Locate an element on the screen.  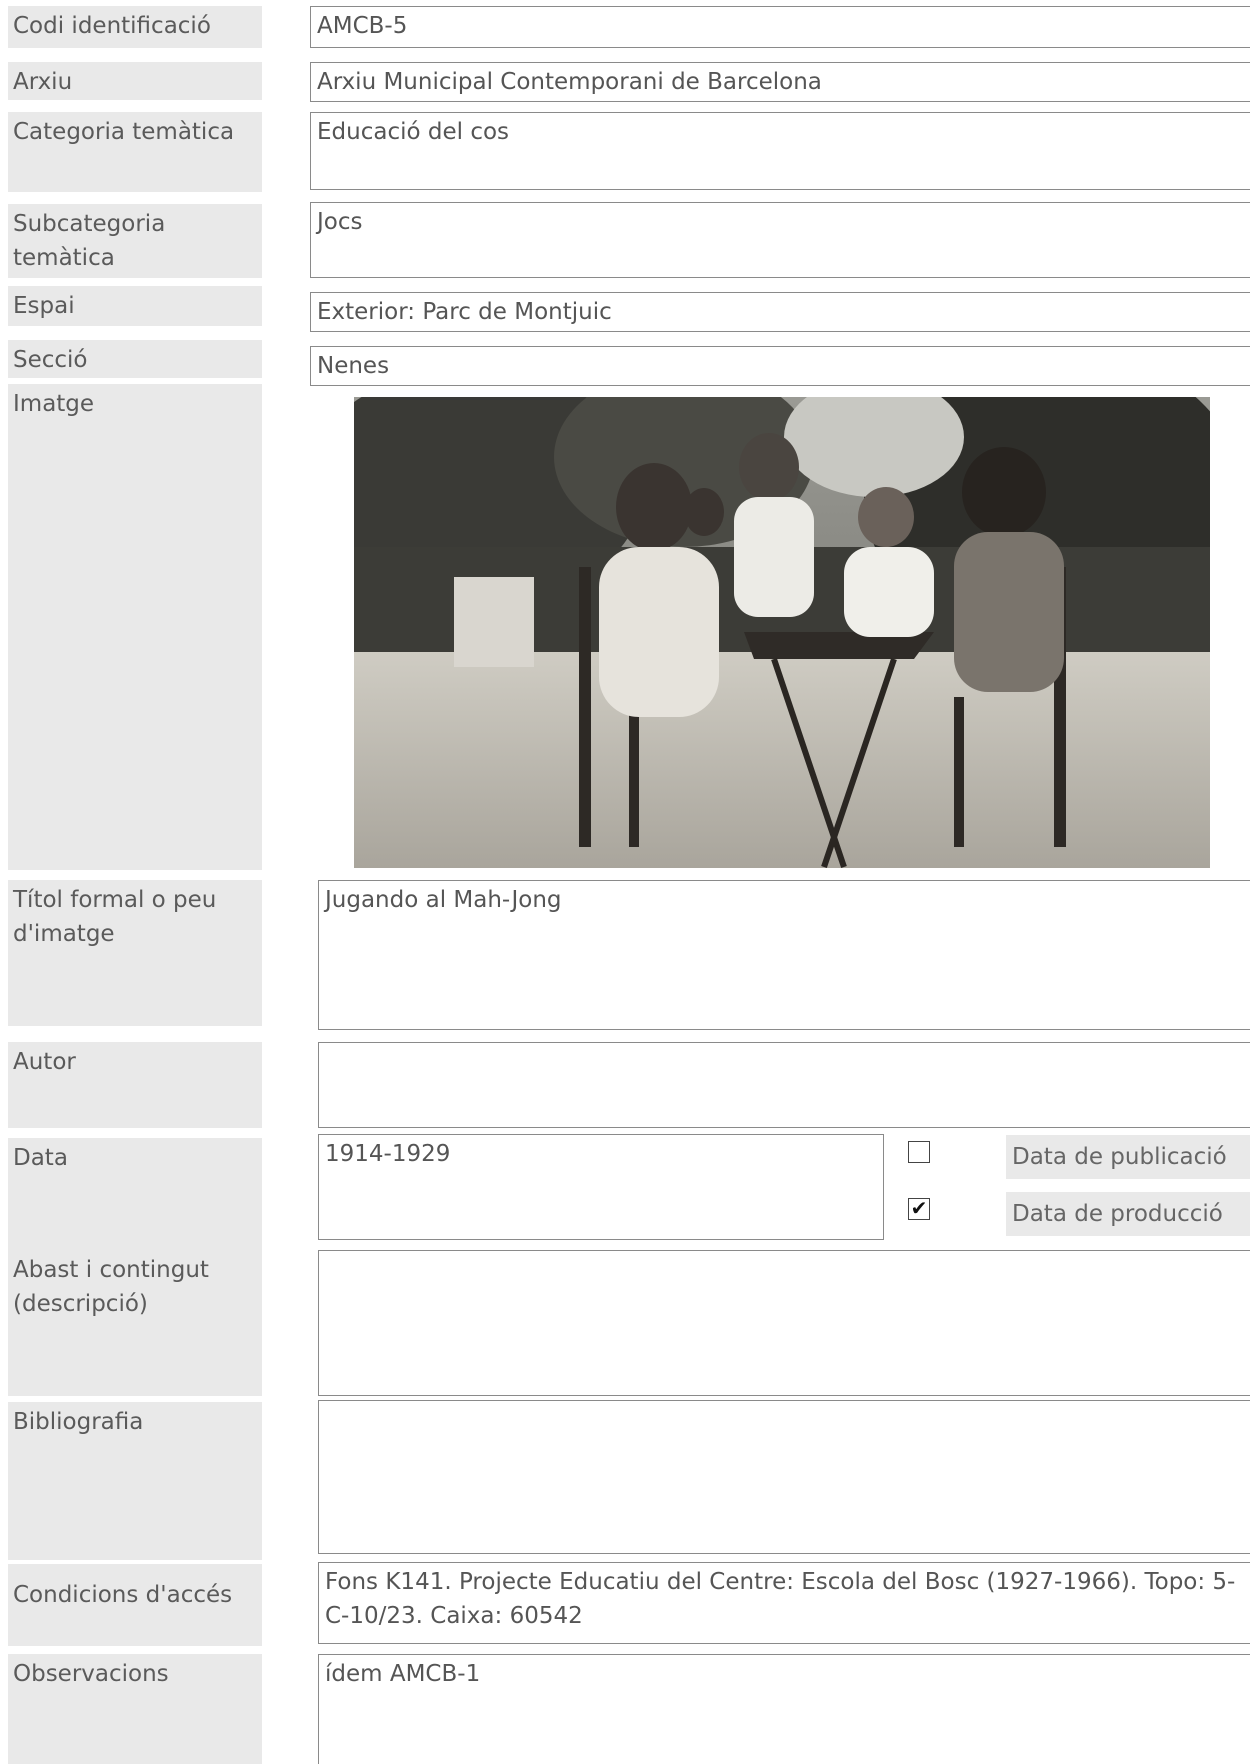
produccio-label: Data de producció is located at coordinates (1128, 1214).